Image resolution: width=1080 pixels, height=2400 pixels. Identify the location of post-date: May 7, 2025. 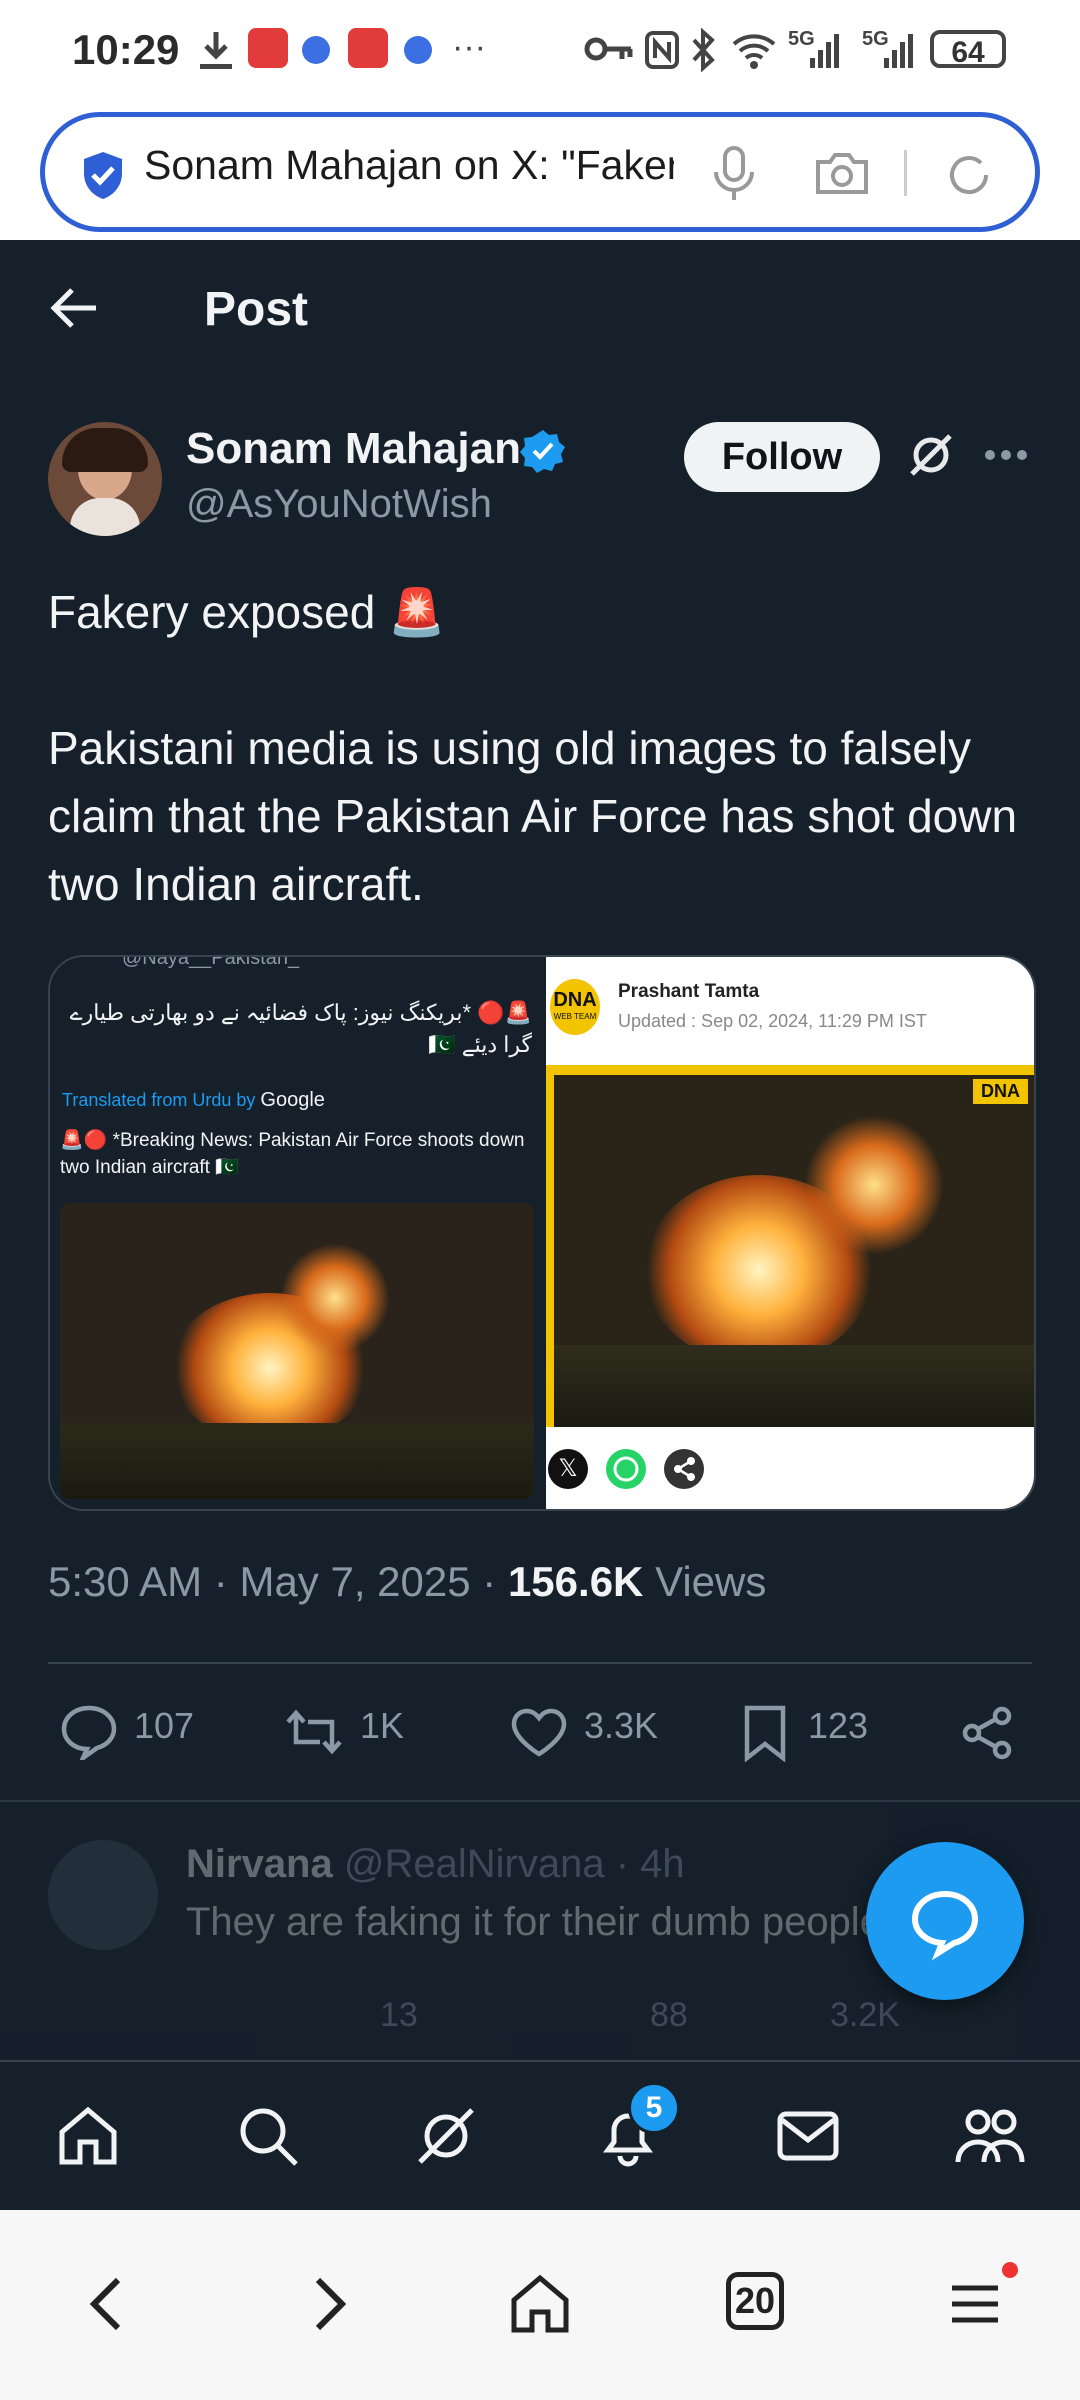
(355, 1581).